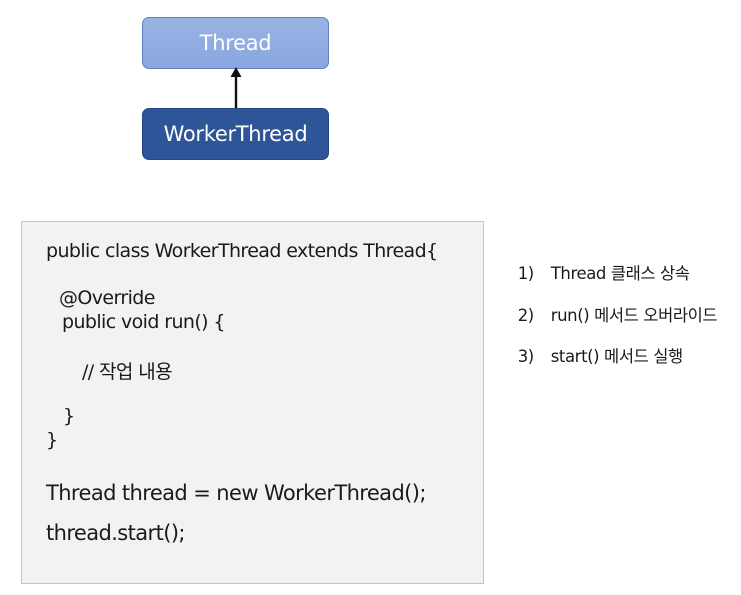 The image size is (741, 595). I want to click on worker-thread-class-label: WorkerThread, so click(235, 134).